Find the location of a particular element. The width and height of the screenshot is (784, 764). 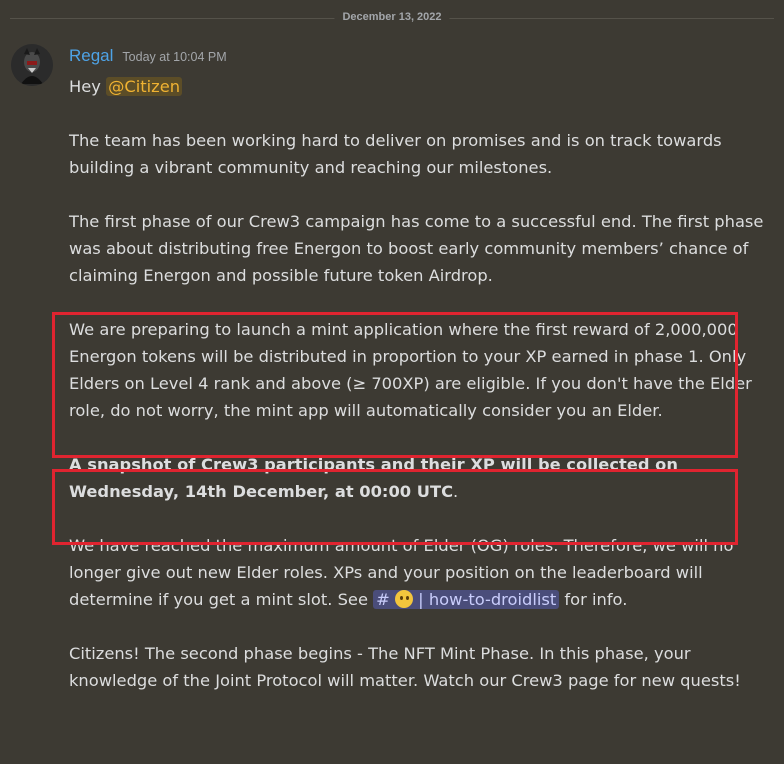

channel-mention: # | how-to-droidlist is located at coordinates (466, 599).